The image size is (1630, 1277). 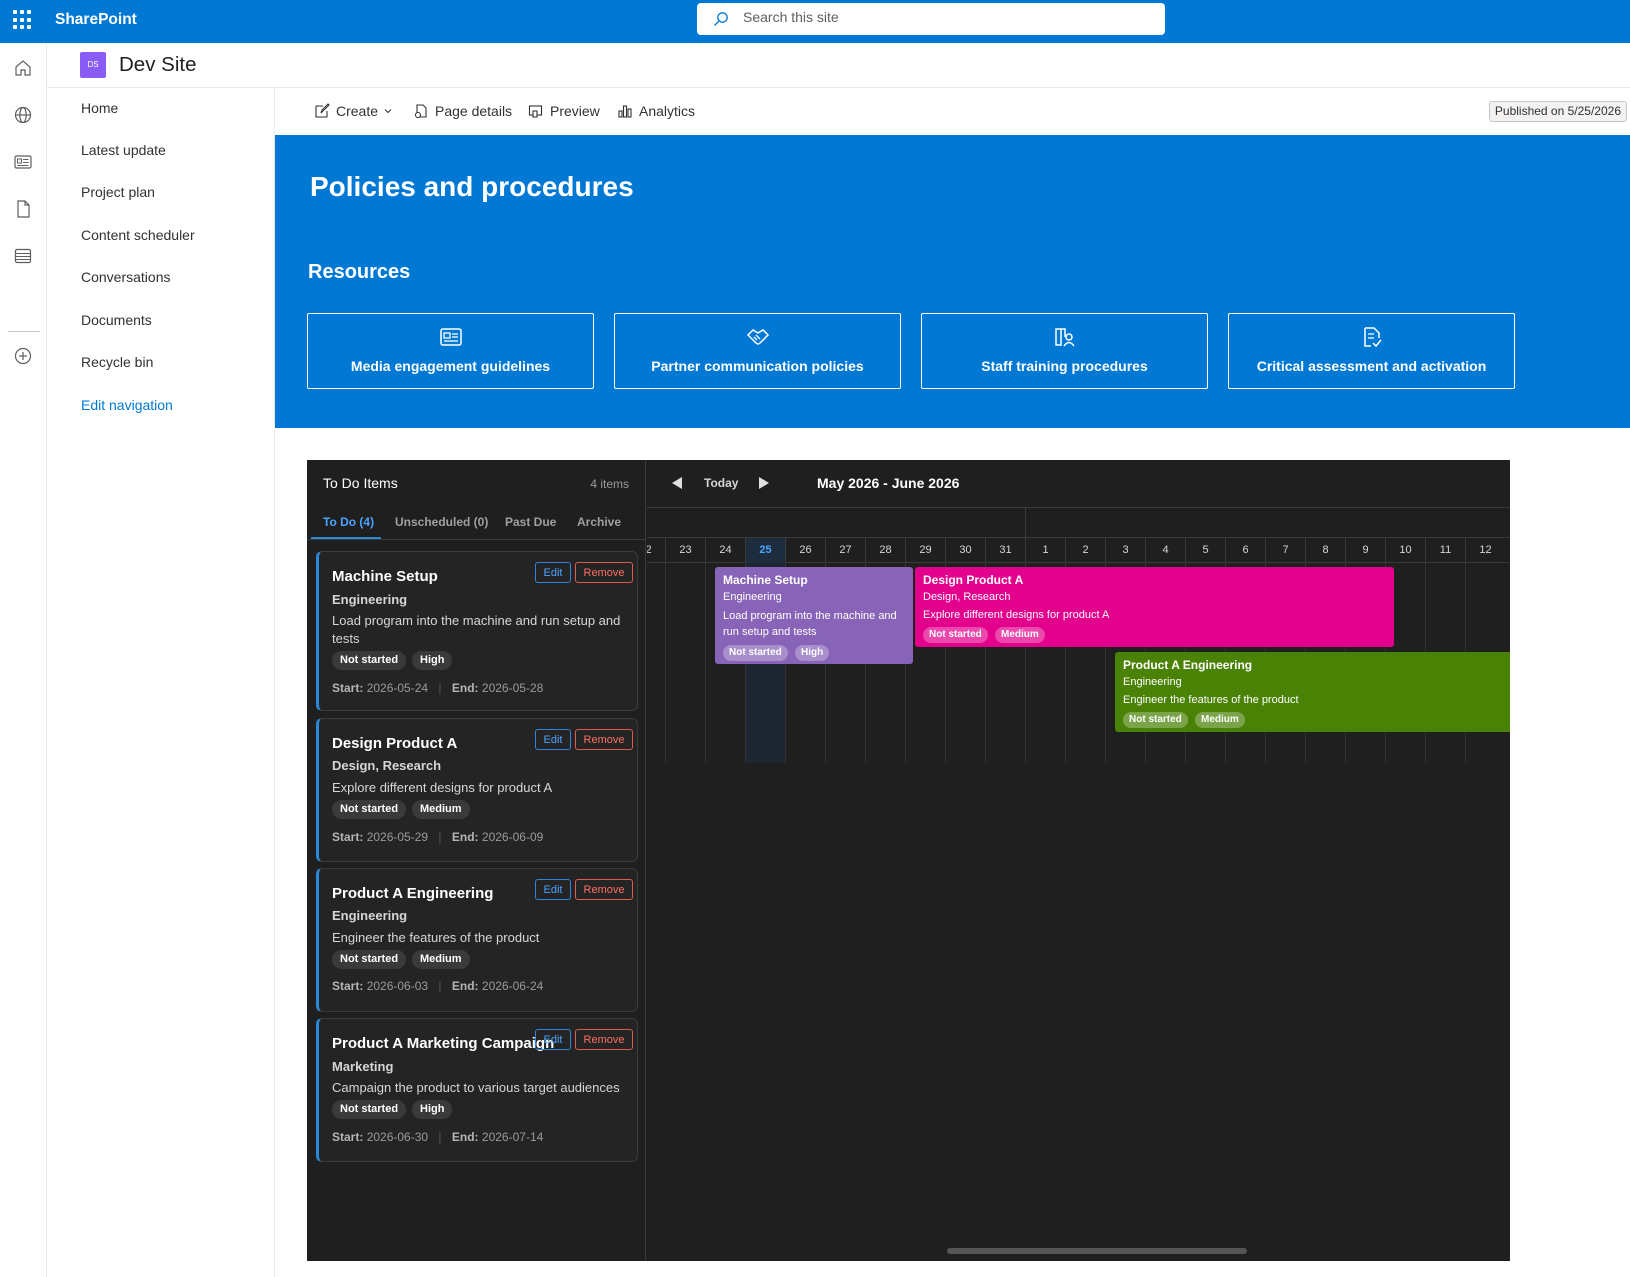 I want to click on tab-archive: Archive, so click(x=599, y=522).